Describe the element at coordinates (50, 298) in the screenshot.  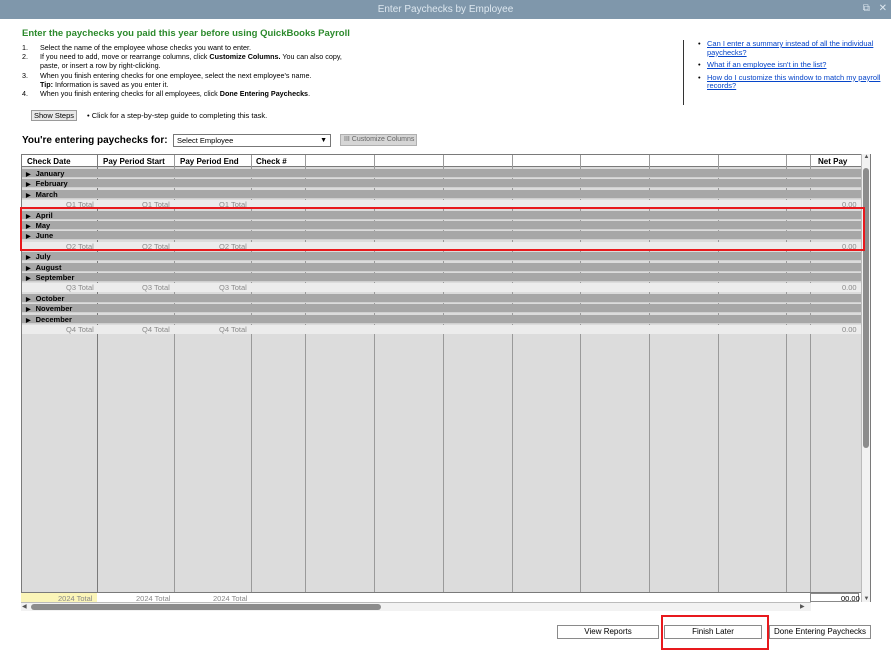
I see `month-label: October` at that location.